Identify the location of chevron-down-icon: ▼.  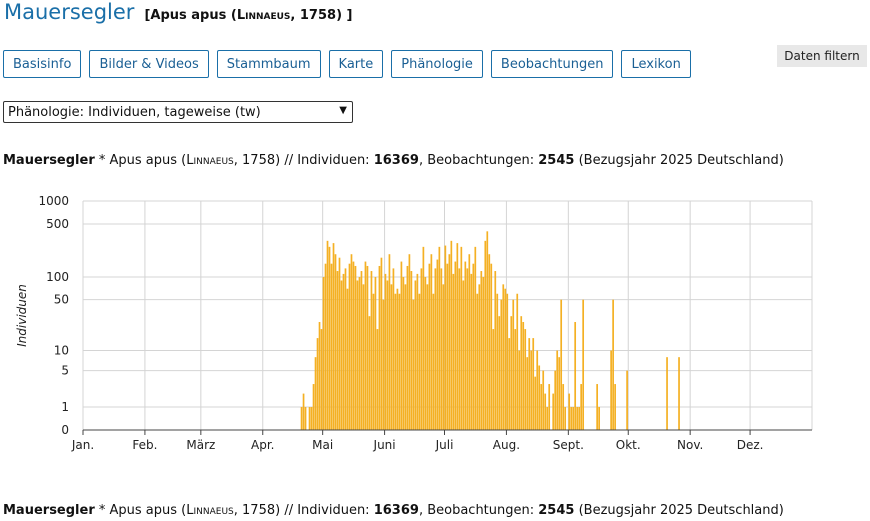
(343, 110).